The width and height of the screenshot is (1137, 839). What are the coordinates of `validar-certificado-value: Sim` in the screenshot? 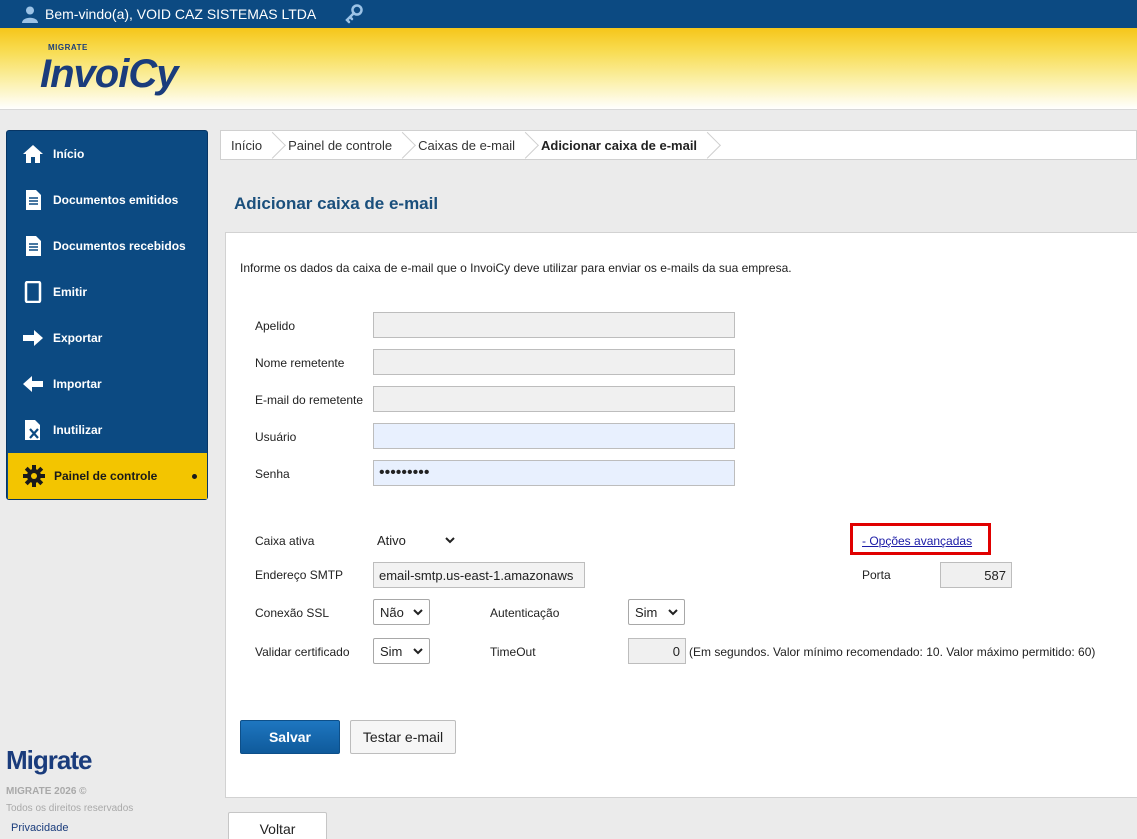 It's located at (391, 651).